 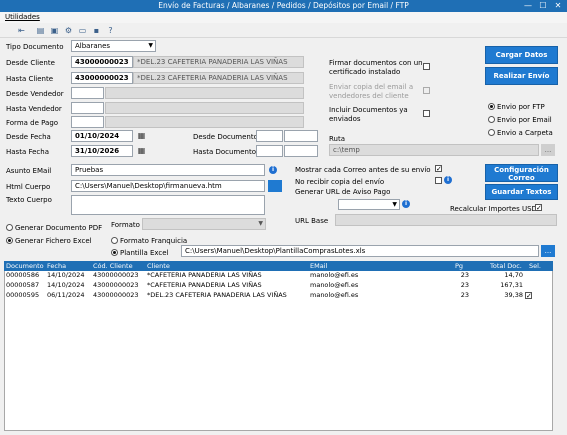 What do you see at coordinates (521, 76) in the screenshot?
I see `realizar-envio-button: Realizar Envío` at bounding box center [521, 76].